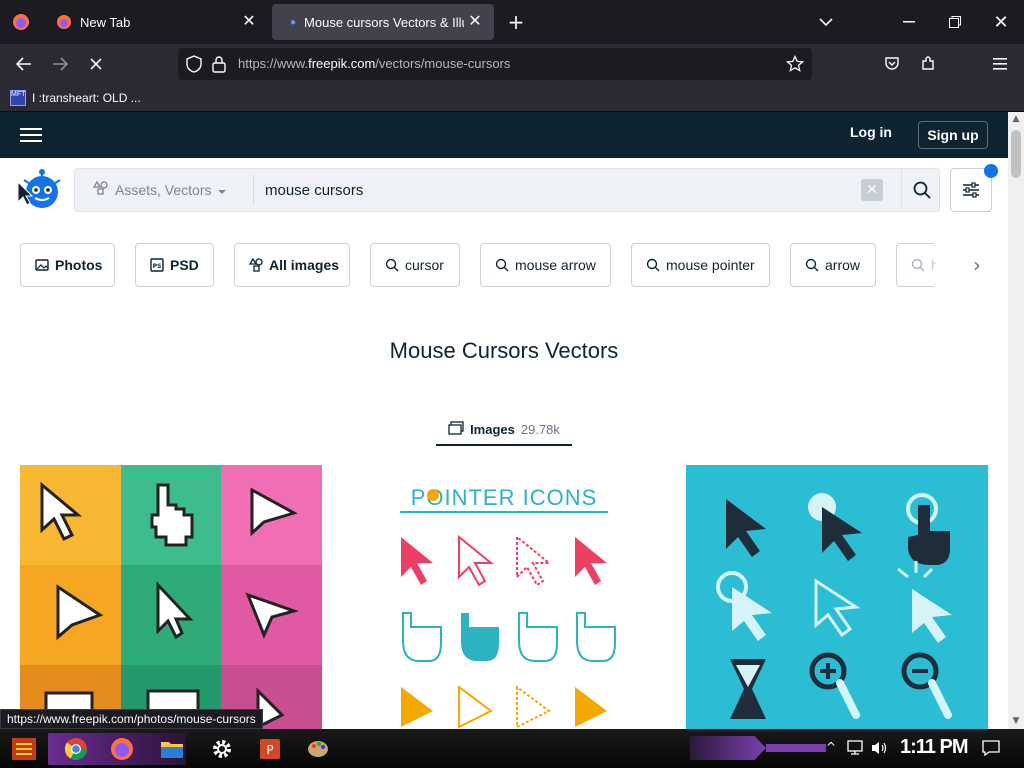 The image size is (1024, 768). I want to click on image-card-colorful-cursors, so click(171, 597).